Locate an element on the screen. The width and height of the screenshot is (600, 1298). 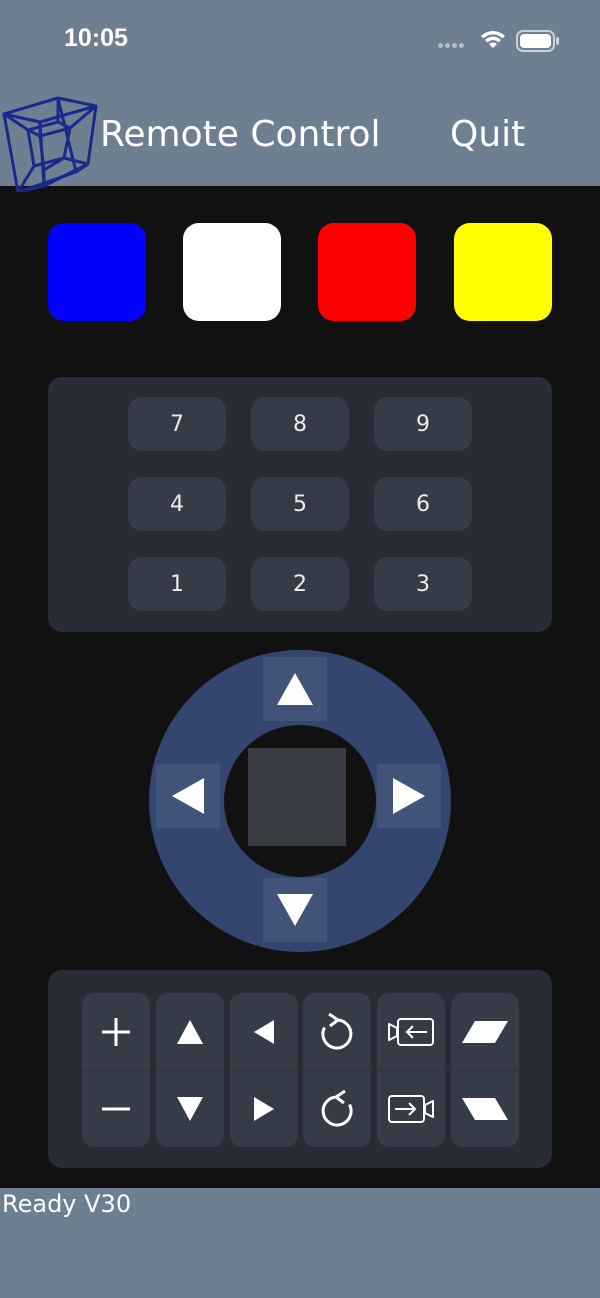
arrow-down-icon is located at coordinates (295, 910).